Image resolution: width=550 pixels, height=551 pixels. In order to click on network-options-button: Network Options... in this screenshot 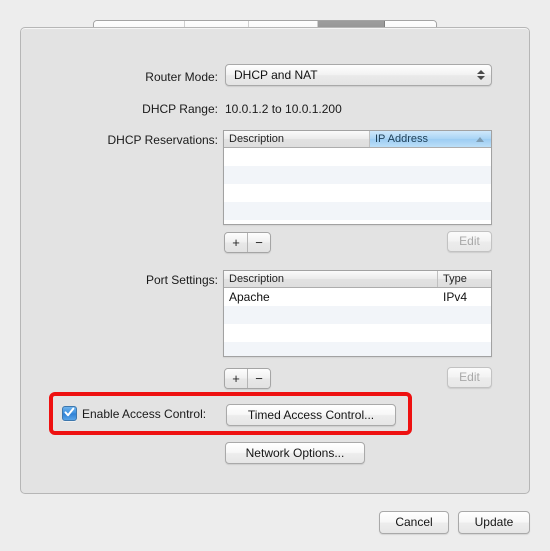, I will do `click(295, 453)`.